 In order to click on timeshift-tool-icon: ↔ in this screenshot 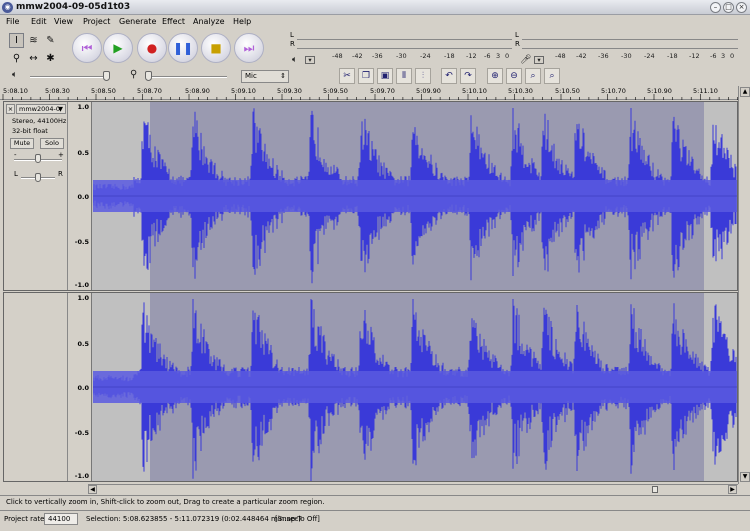, I will do `click(33, 58)`.